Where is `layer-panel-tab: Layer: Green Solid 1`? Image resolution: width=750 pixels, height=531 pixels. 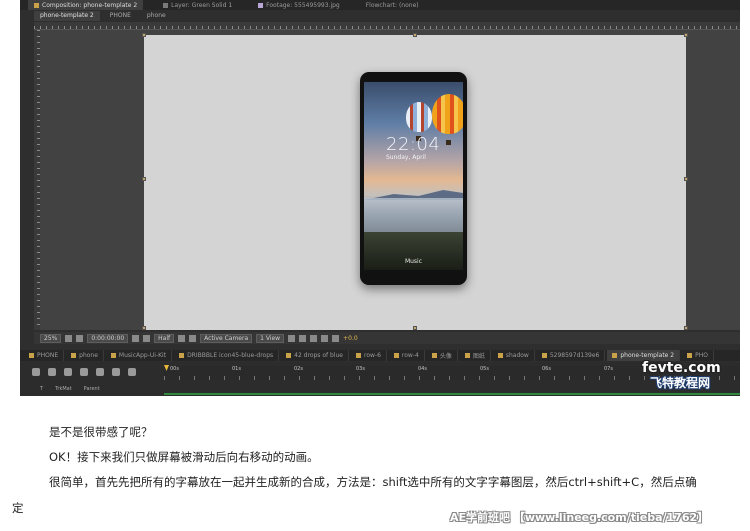 layer-panel-tab: Layer: Green Solid 1 is located at coordinates (197, 5).